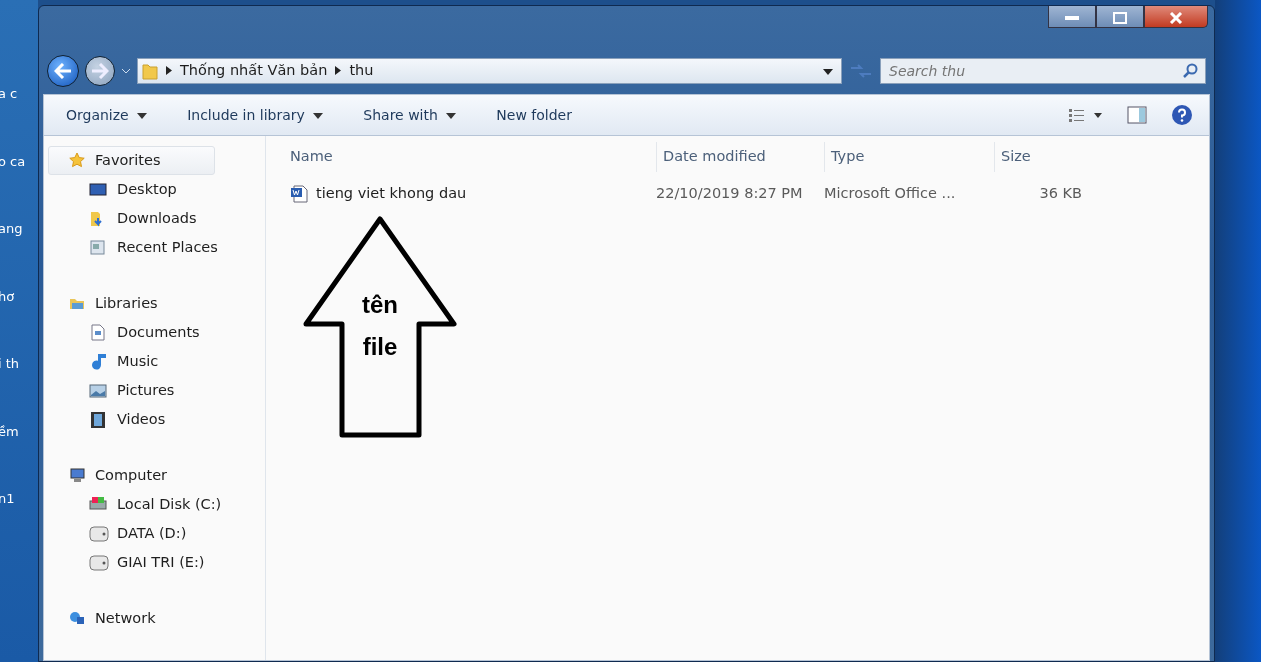  What do you see at coordinates (99, 390) in the screenshot?
I see `picture-icon` at bounding box center [99, 390].